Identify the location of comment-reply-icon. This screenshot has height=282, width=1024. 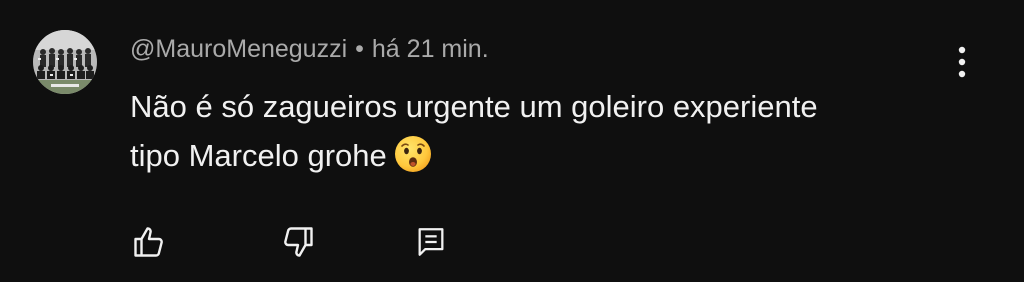
(431, 242).